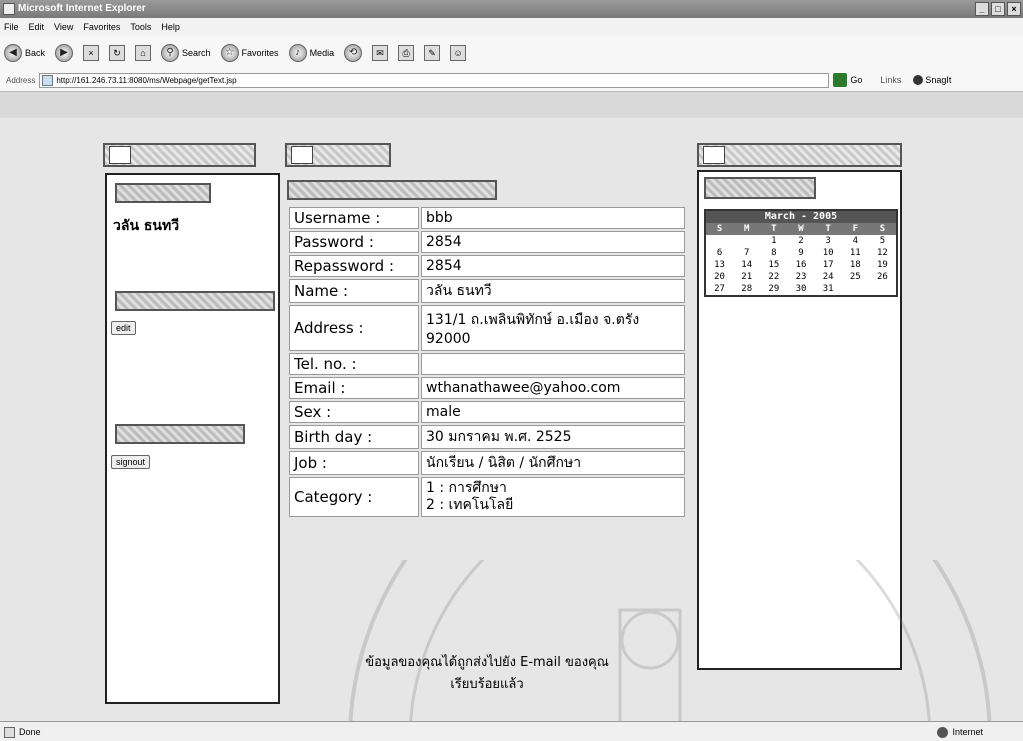  I want to click on search-icon: ⚲, so click(170, 53).